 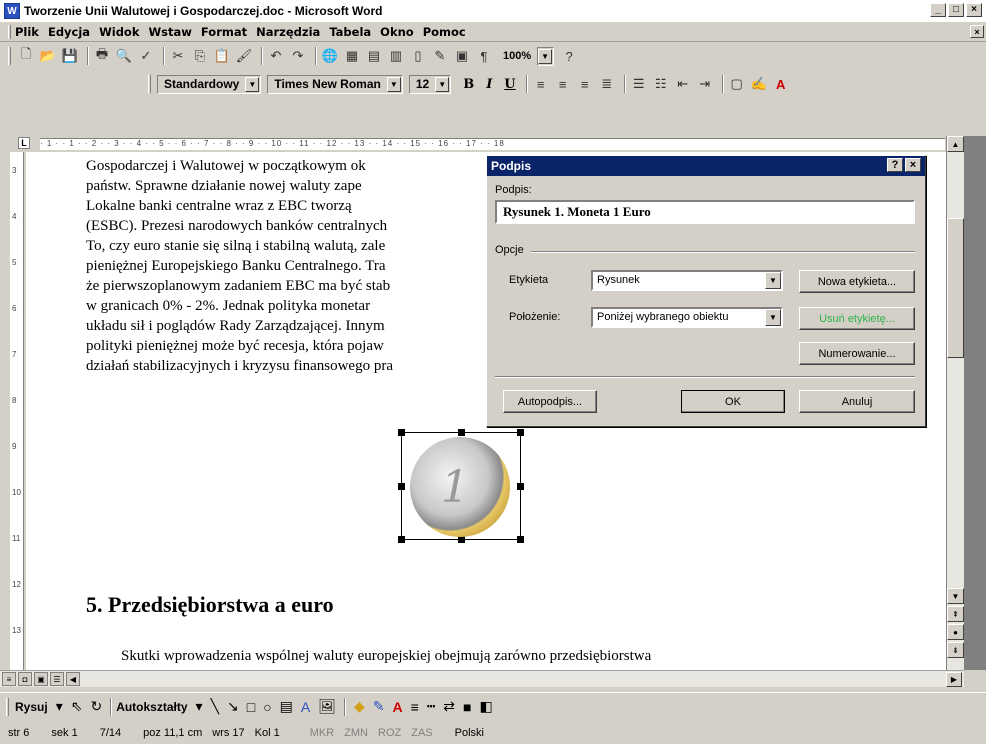 What do you see at coordinates (31, 707) in the screenshot?
I see `draw-menu: Rysuj` at bounding box center [31, 707].